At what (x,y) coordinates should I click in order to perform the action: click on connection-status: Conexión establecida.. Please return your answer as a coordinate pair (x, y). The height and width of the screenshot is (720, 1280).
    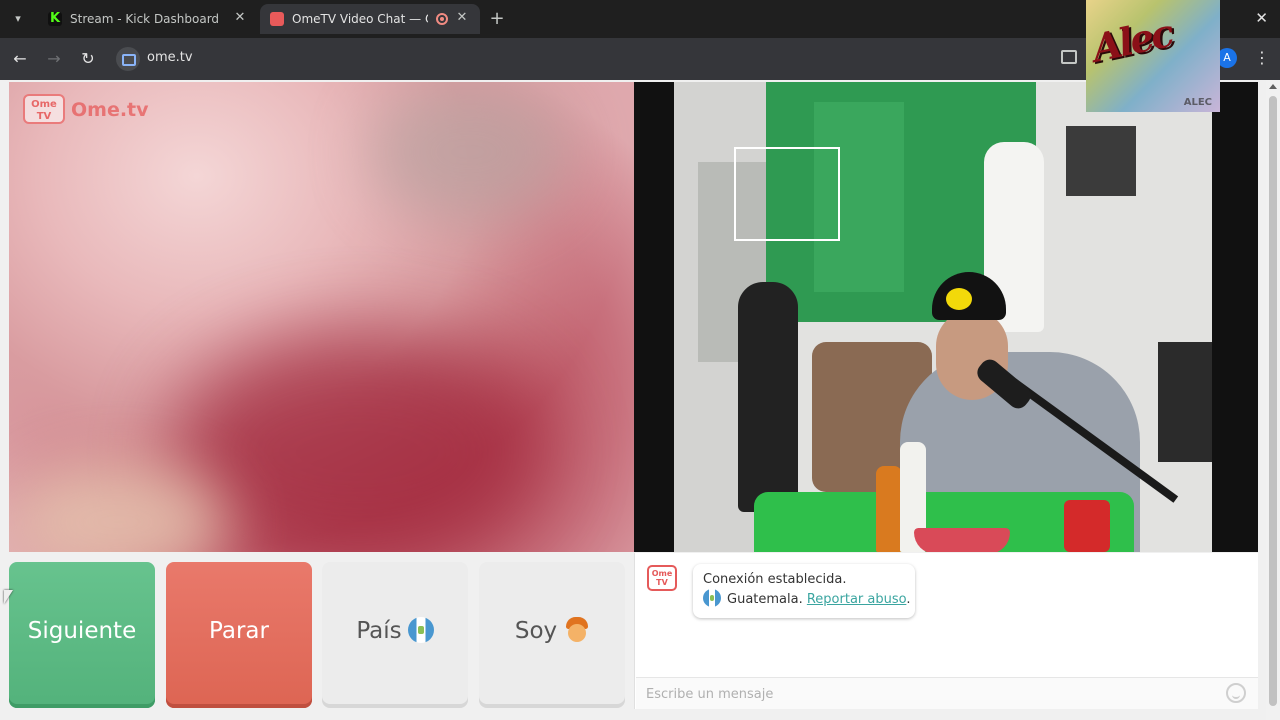
    Looking at the image, I should click on (775, 579).